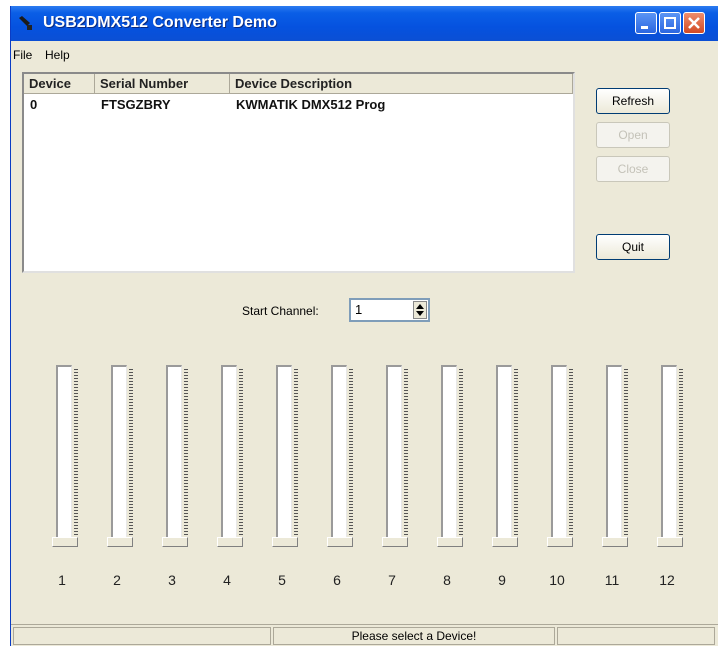 The width and height of the screenshot is (718, 646). What do you see at coordinates (62, 580) in the screenshot?
I see `channel-label: 1` at bounding box center [62, 580].